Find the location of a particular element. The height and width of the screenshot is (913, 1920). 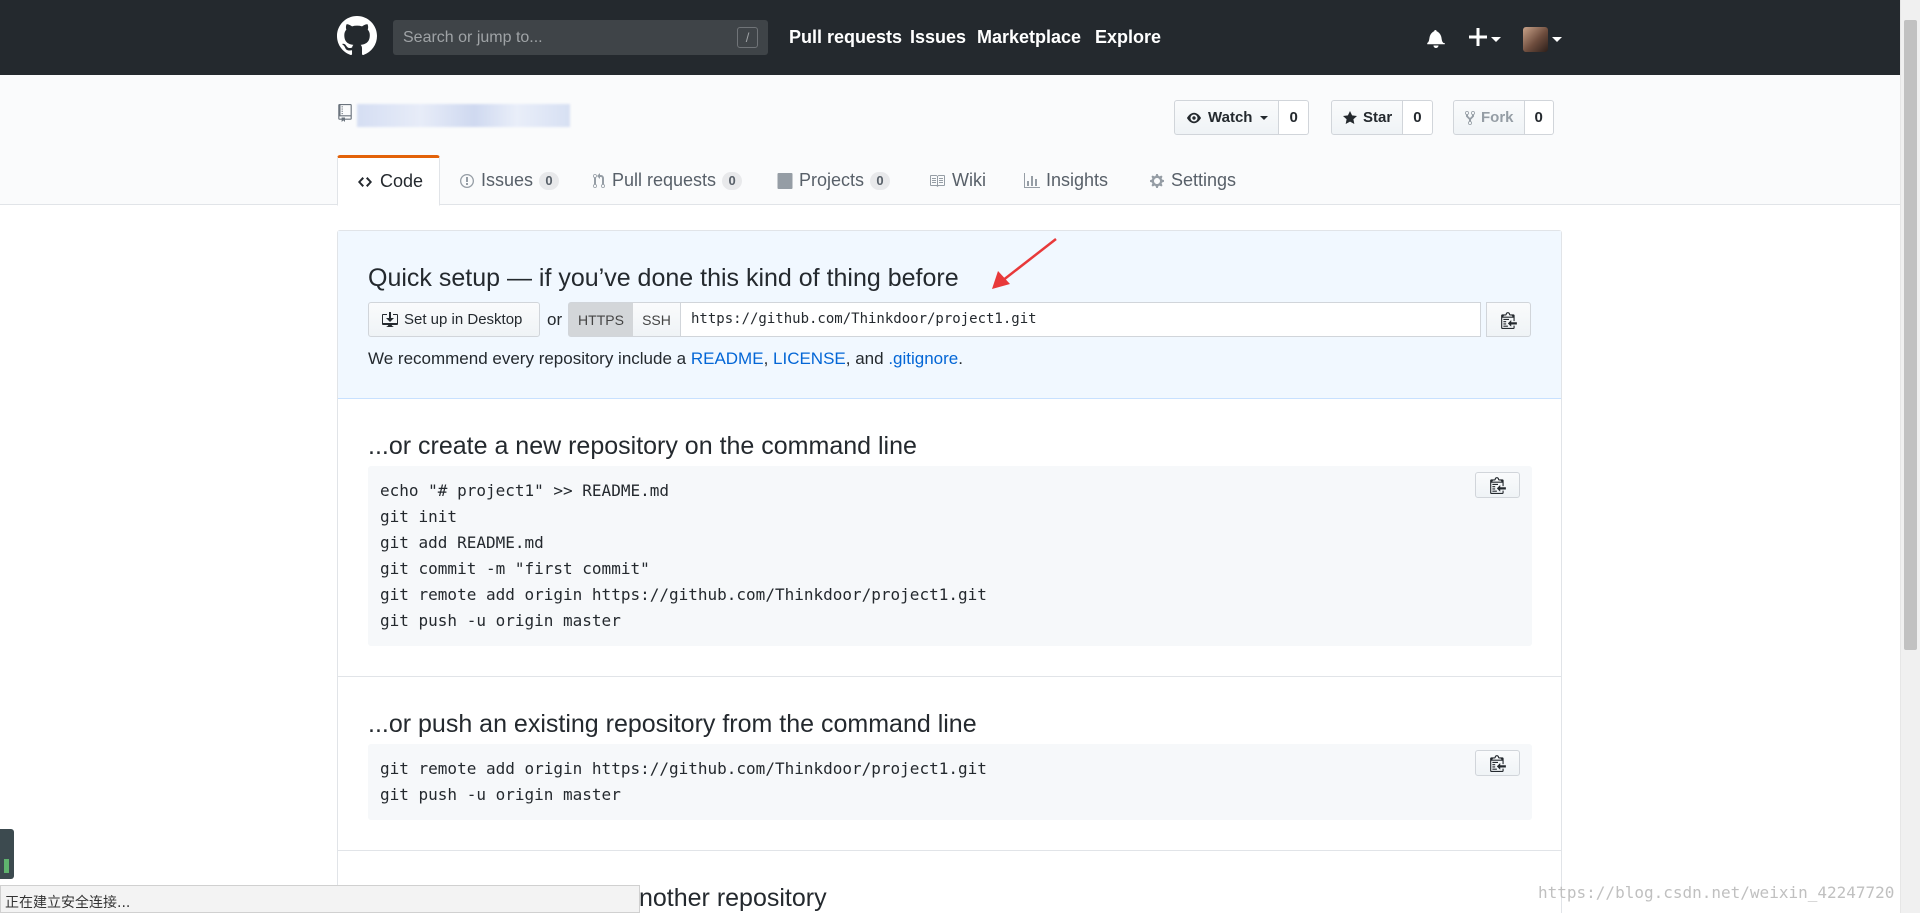

code-icon is located at coordinates (365, 181).